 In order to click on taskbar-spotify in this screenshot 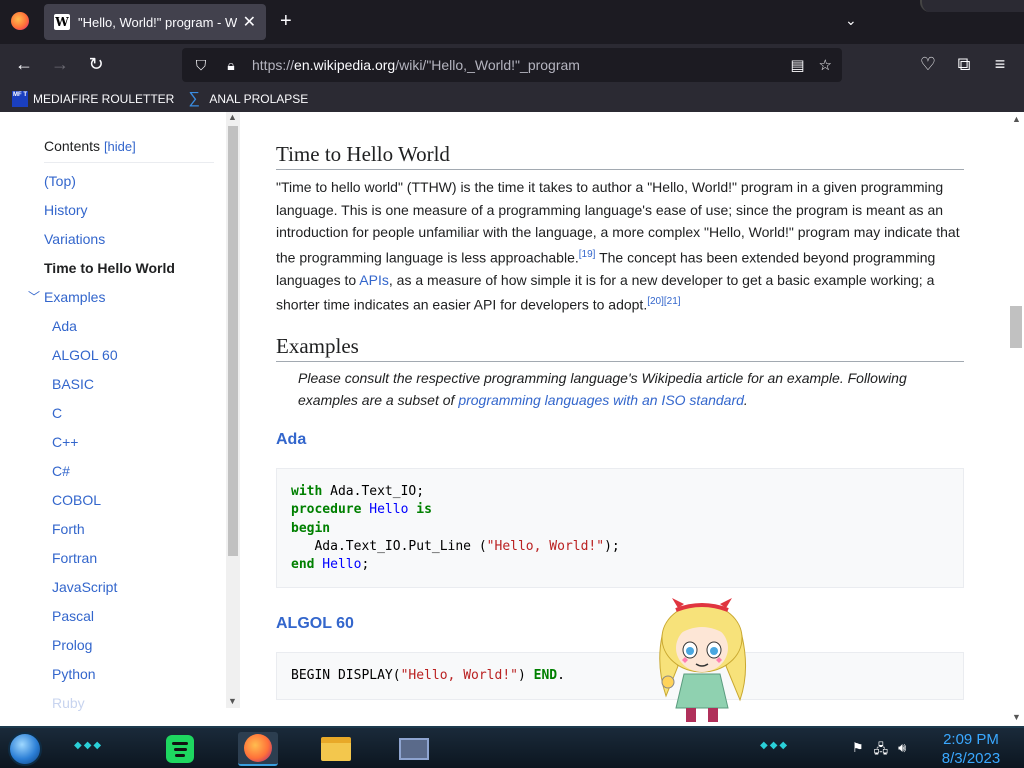, I will do `click(180, 749)`.